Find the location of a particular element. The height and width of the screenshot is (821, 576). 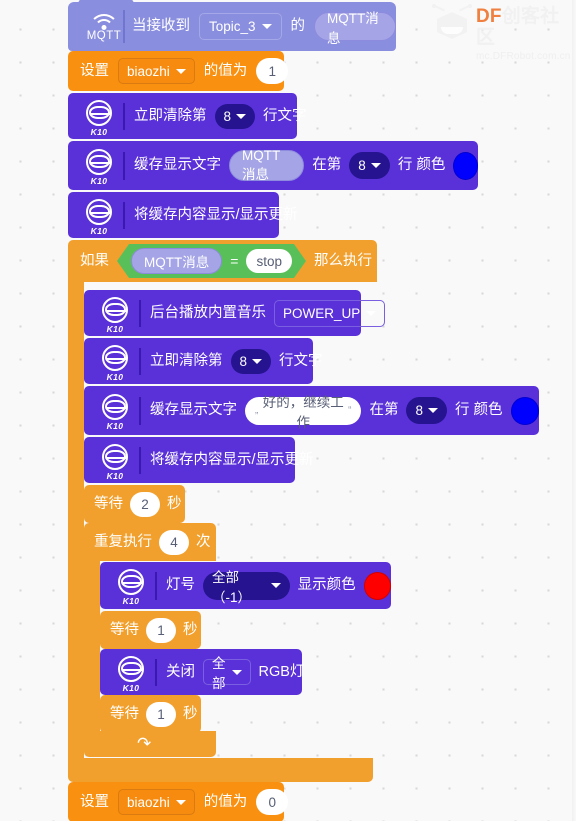

compare-value-input: stop is located at coordinates (269, 261).